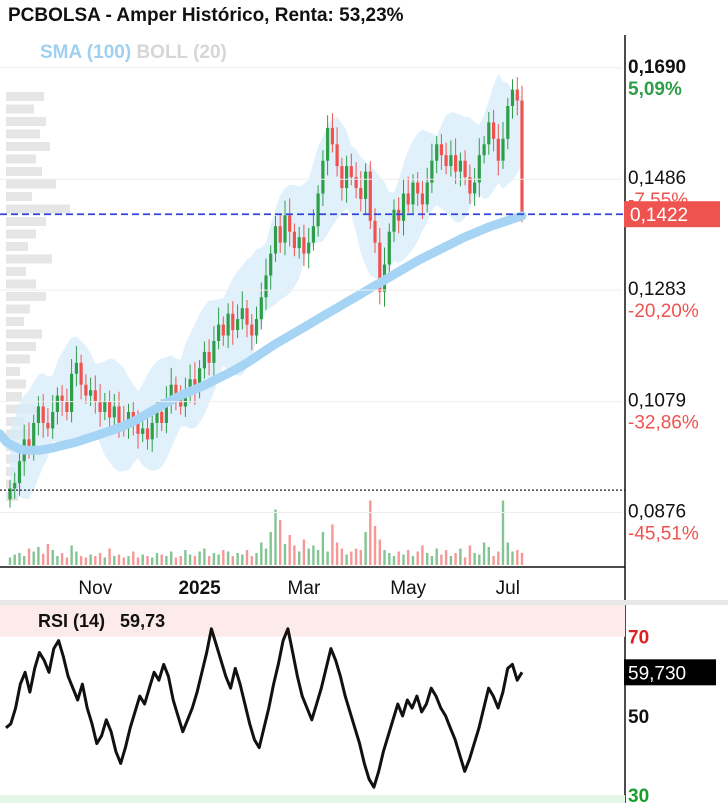  What do you see at coordinates (657, 673) in the screenshot?
I see `rsi-last-label: 59,730` at bounding box center [657, 673].